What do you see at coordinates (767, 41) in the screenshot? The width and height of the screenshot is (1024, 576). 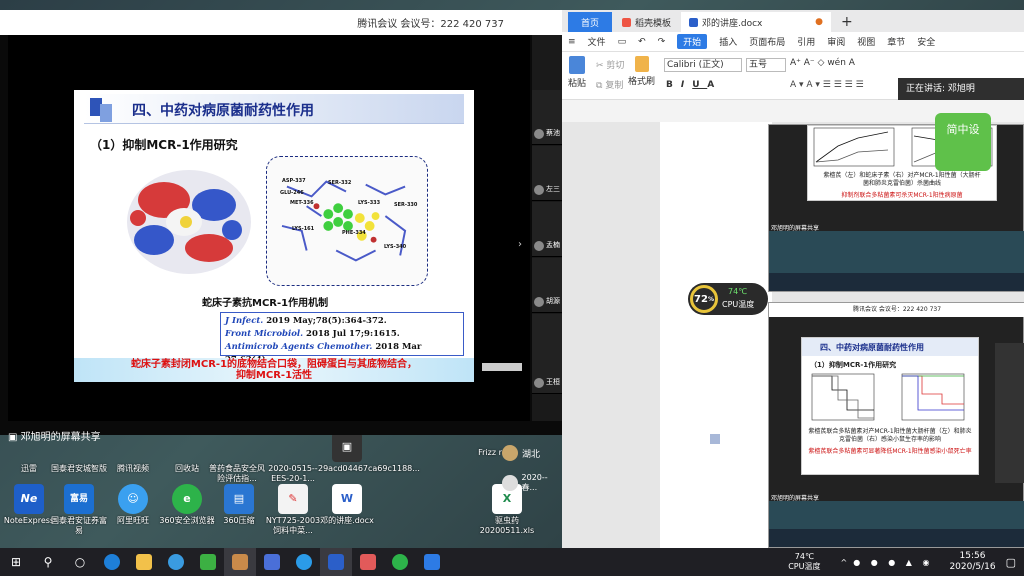 I see `menu-layout: 页面布局` at bounding box center [767, 41].